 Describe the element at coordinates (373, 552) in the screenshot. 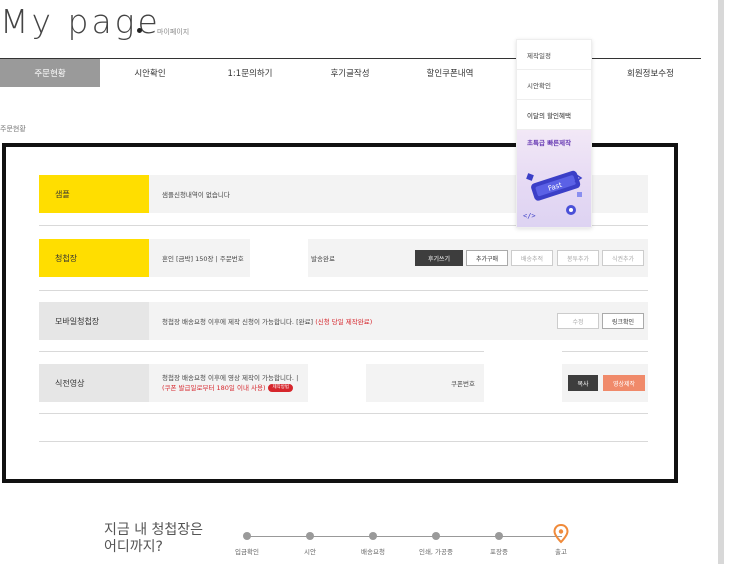

I see `step-label-delivery-request: 배송요청` at that location.